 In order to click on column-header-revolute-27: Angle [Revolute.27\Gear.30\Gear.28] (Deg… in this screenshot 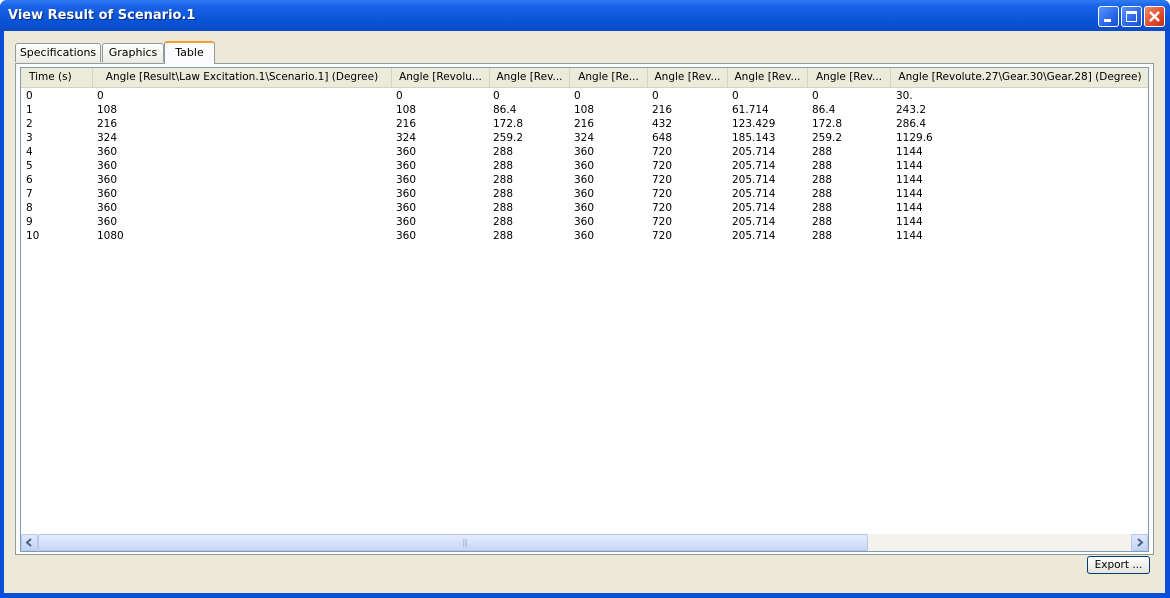, I will do `click(1019, 77)`.